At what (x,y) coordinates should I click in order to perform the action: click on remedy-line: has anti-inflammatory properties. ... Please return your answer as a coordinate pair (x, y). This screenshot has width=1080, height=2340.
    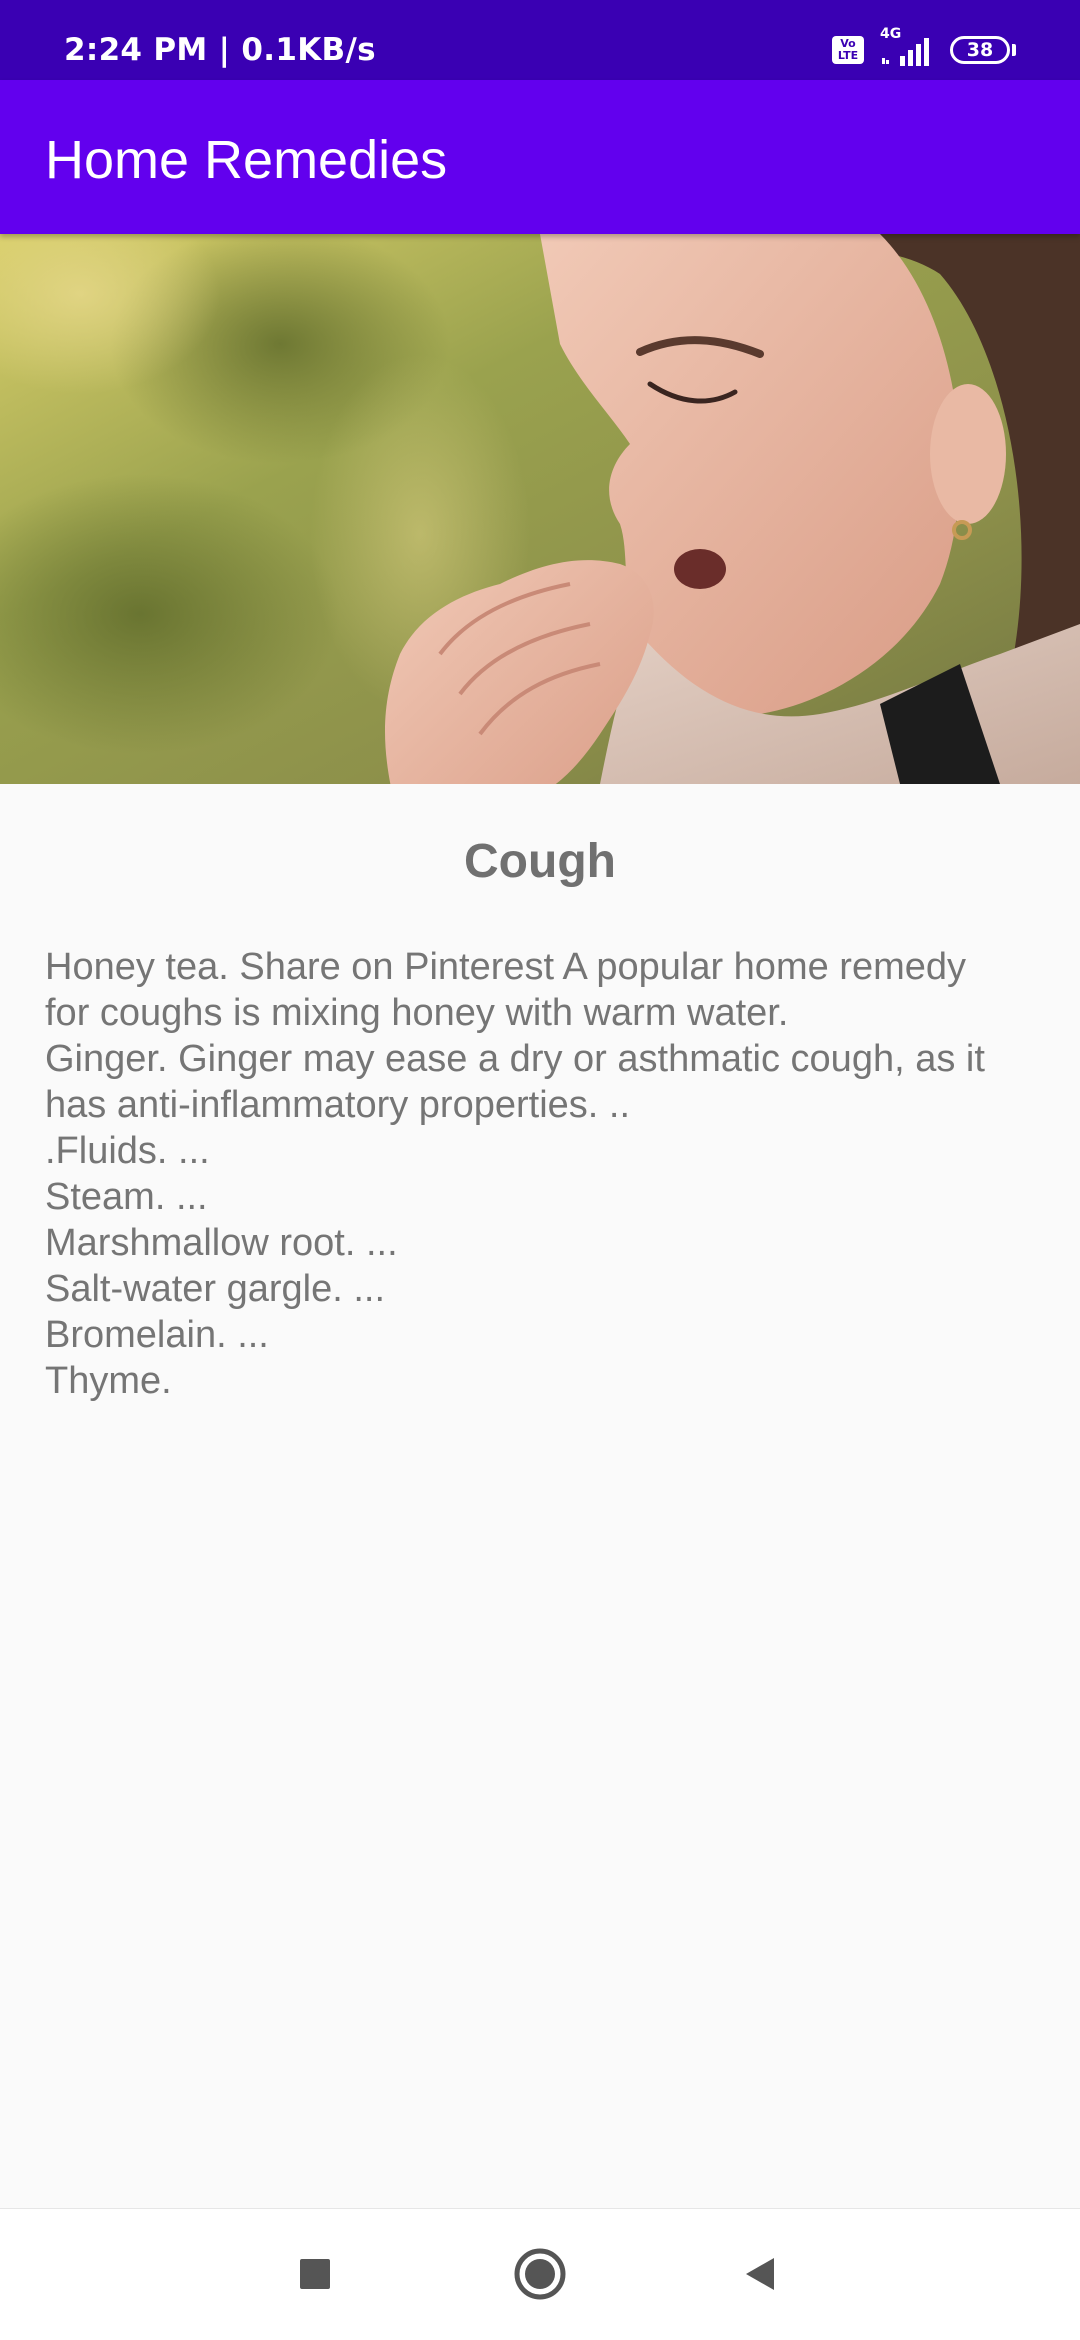
    Looking at the image, I should click on (338, 1105).